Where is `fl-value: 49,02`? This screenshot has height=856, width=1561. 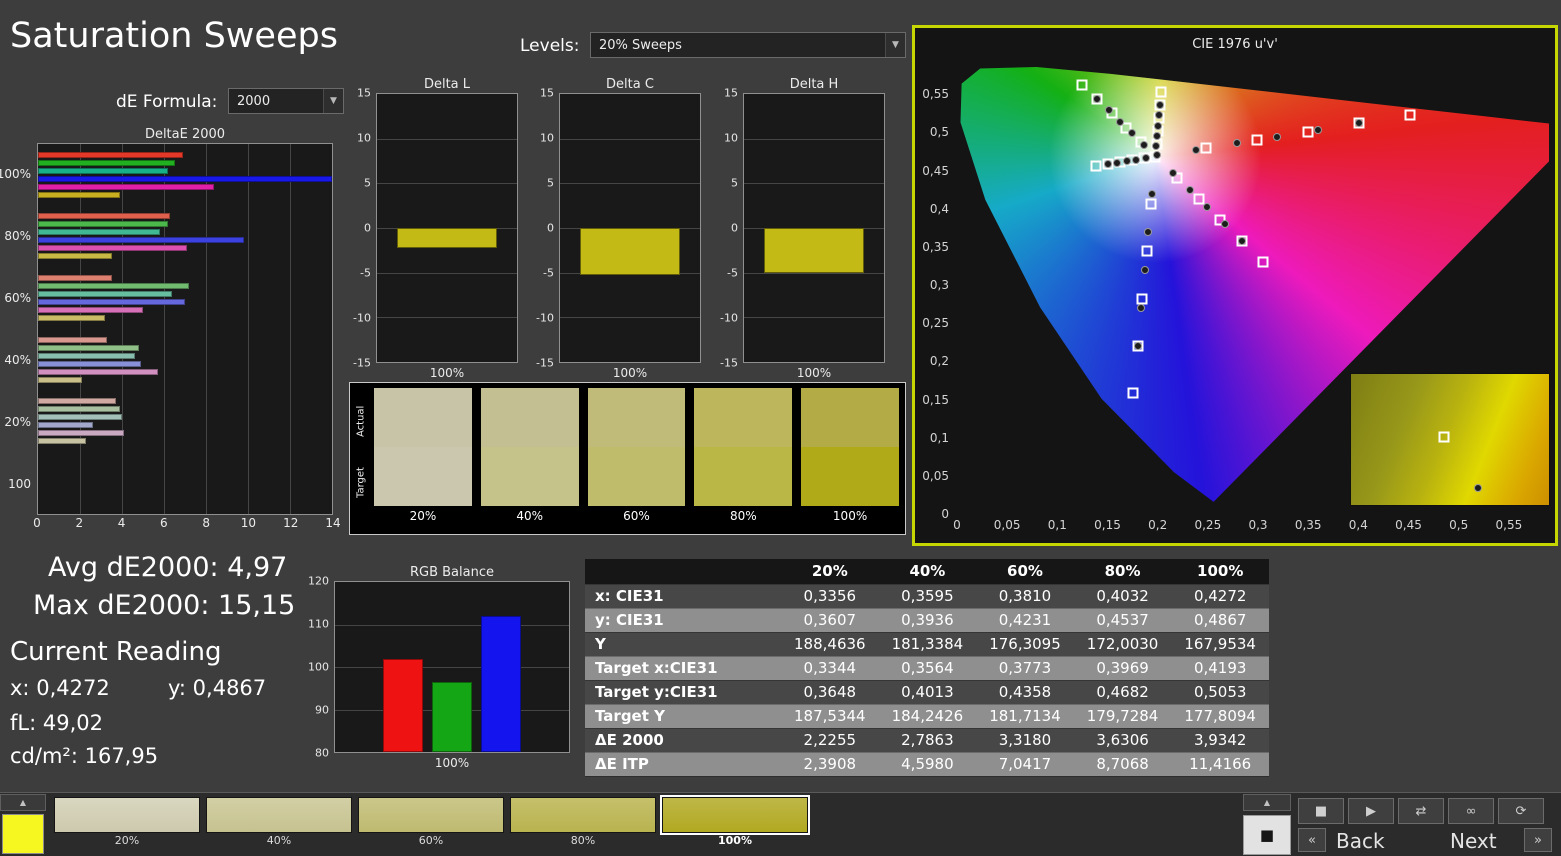
fl-value: 49,02 is located at coordinates (72, 723).